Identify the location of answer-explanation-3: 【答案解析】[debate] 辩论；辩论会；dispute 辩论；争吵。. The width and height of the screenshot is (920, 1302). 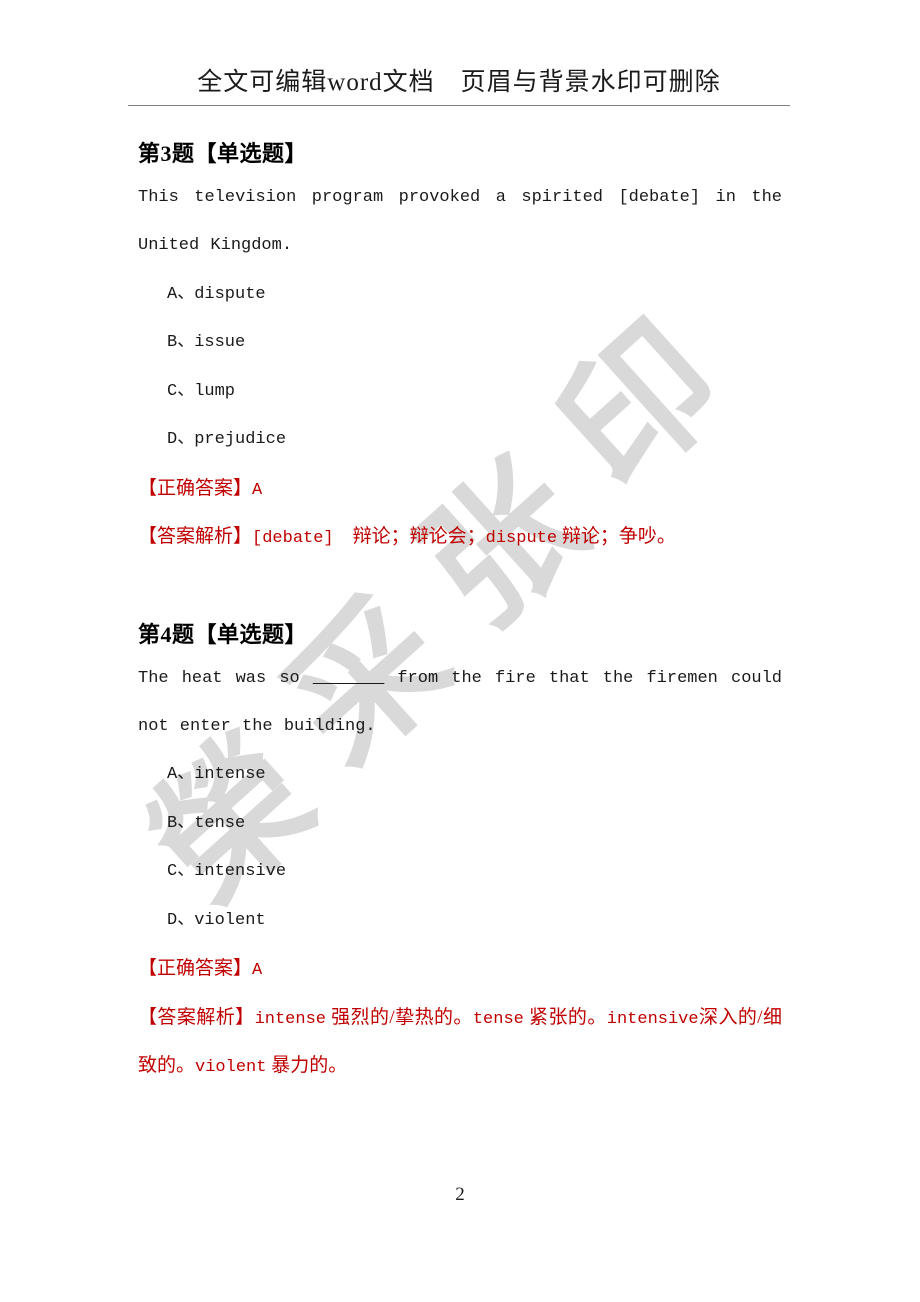
(460, 537).